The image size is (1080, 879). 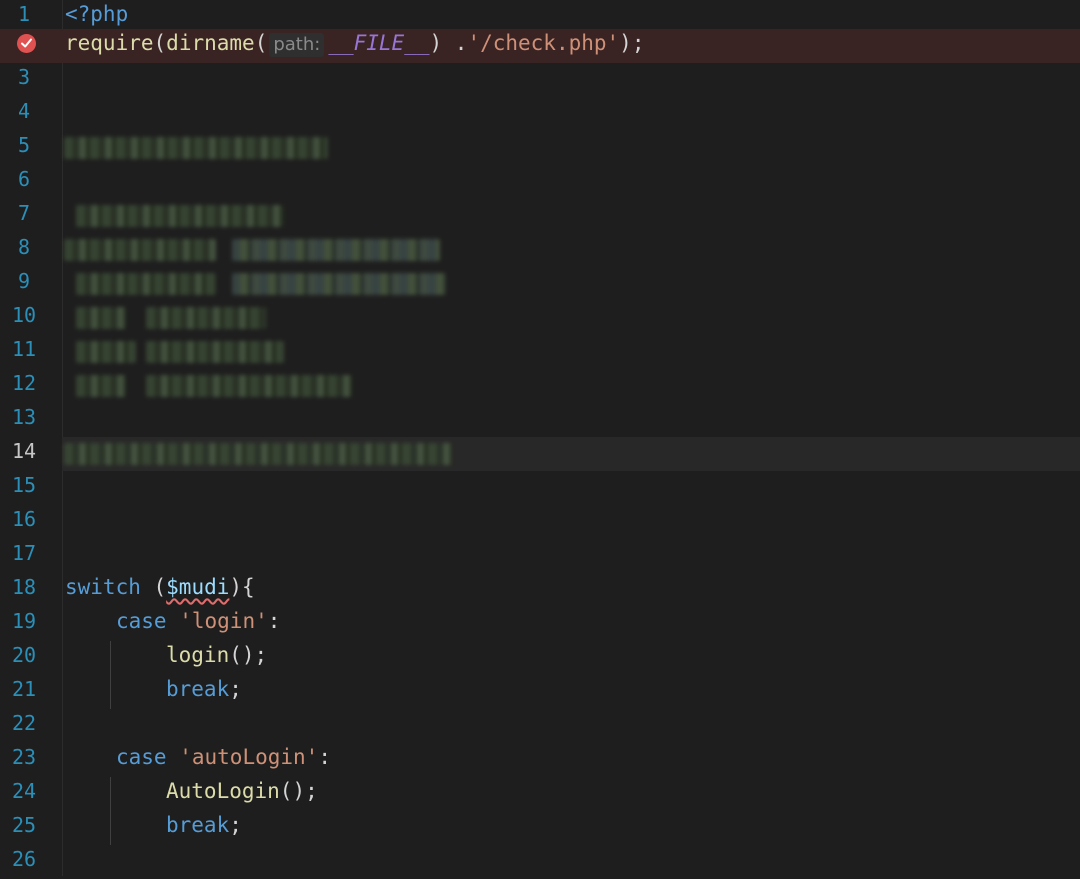 What do you see at coordinates (24, 862) in the screenshot?
I see `line-number: 26` at bounding box center [24, 862].